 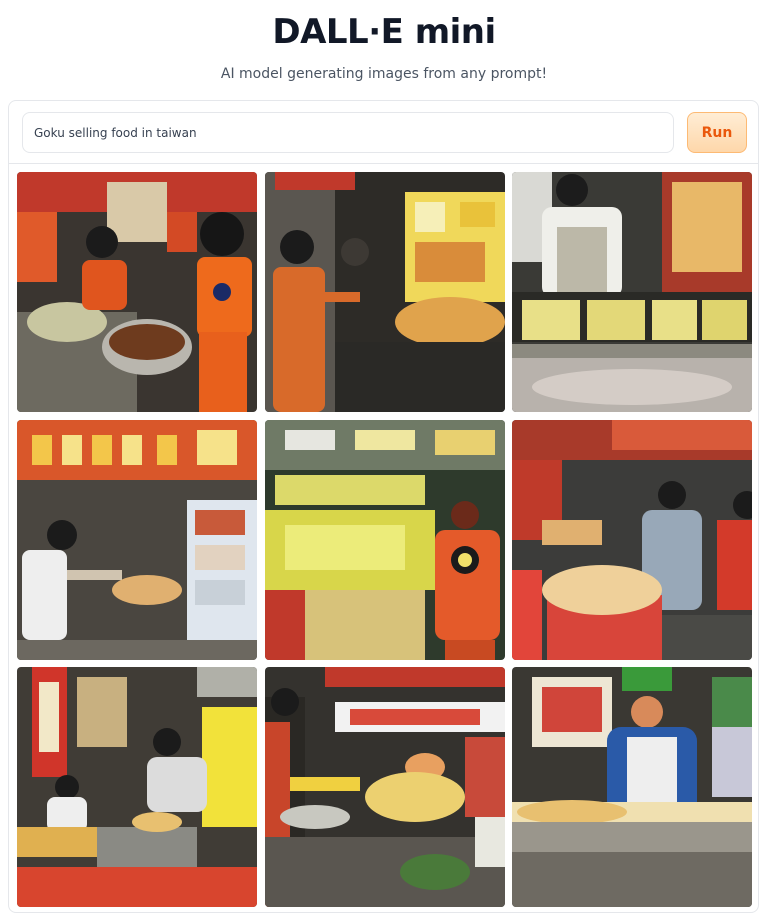 I want to click on generated-image-2-art, so click(x=385, y=292).